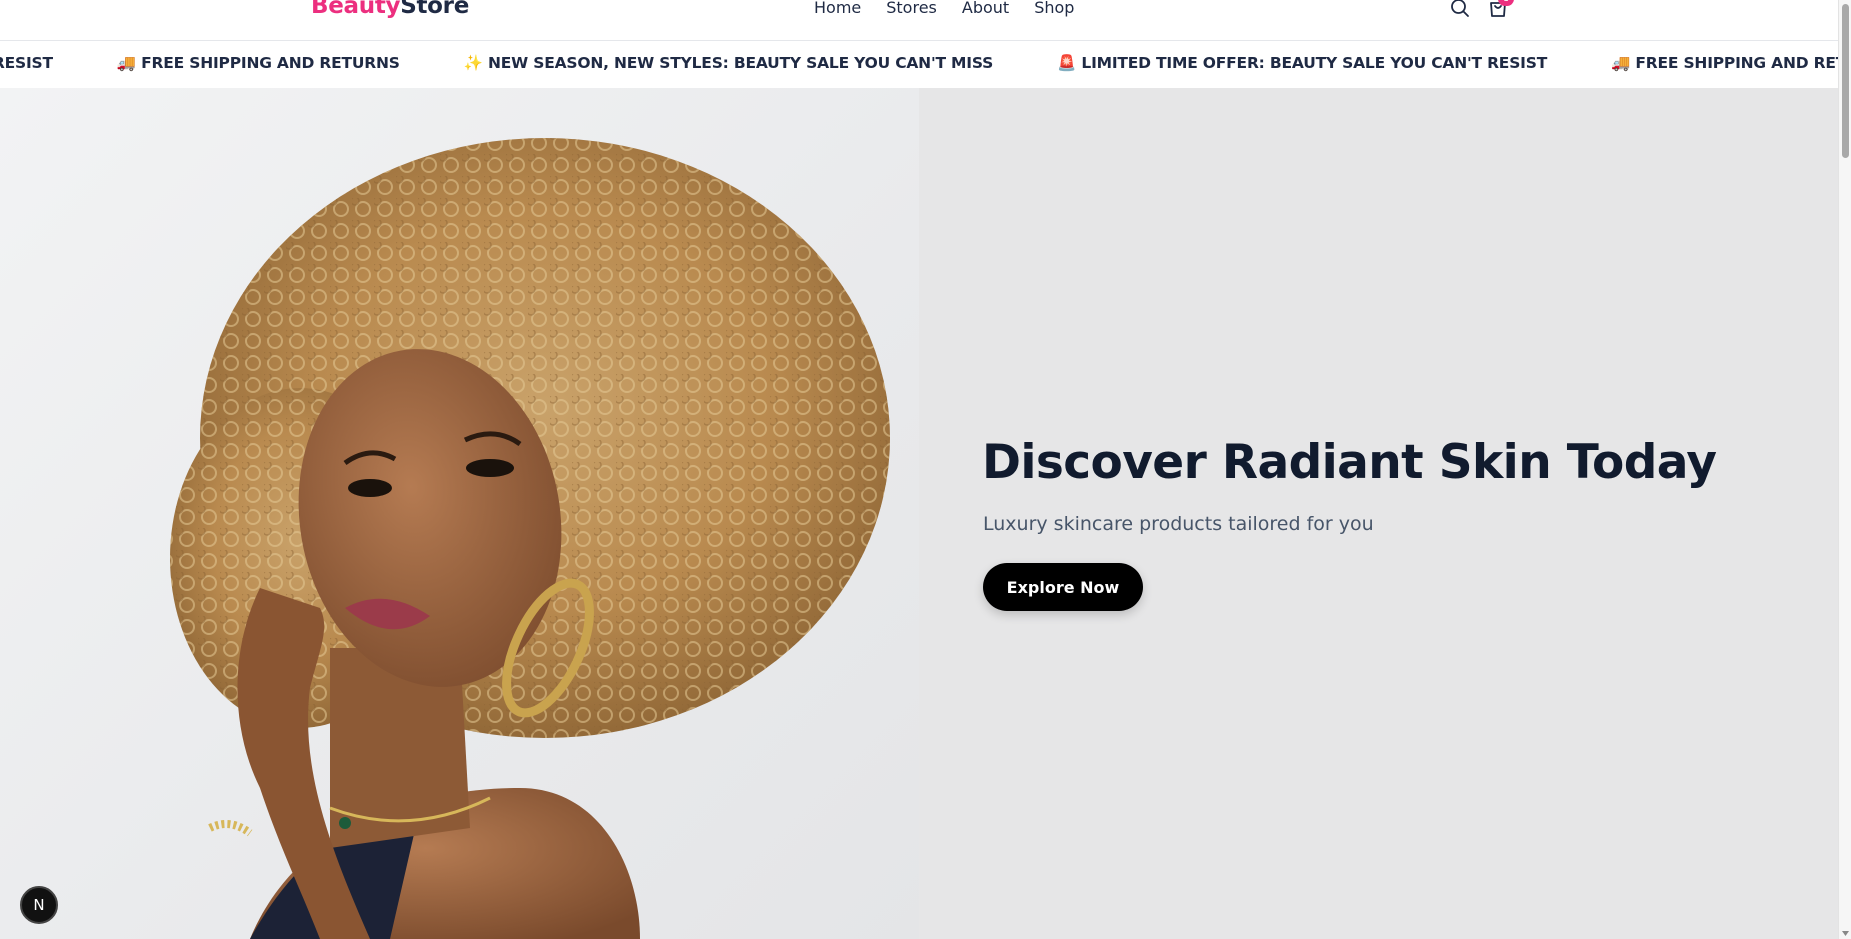 The width and height of the screenshot is (1851, 939). What do you see at coordinates (1063, 587) in the screenshot?
I see `explore-now-button: Explore Now` at bounding box center [1063, 587].